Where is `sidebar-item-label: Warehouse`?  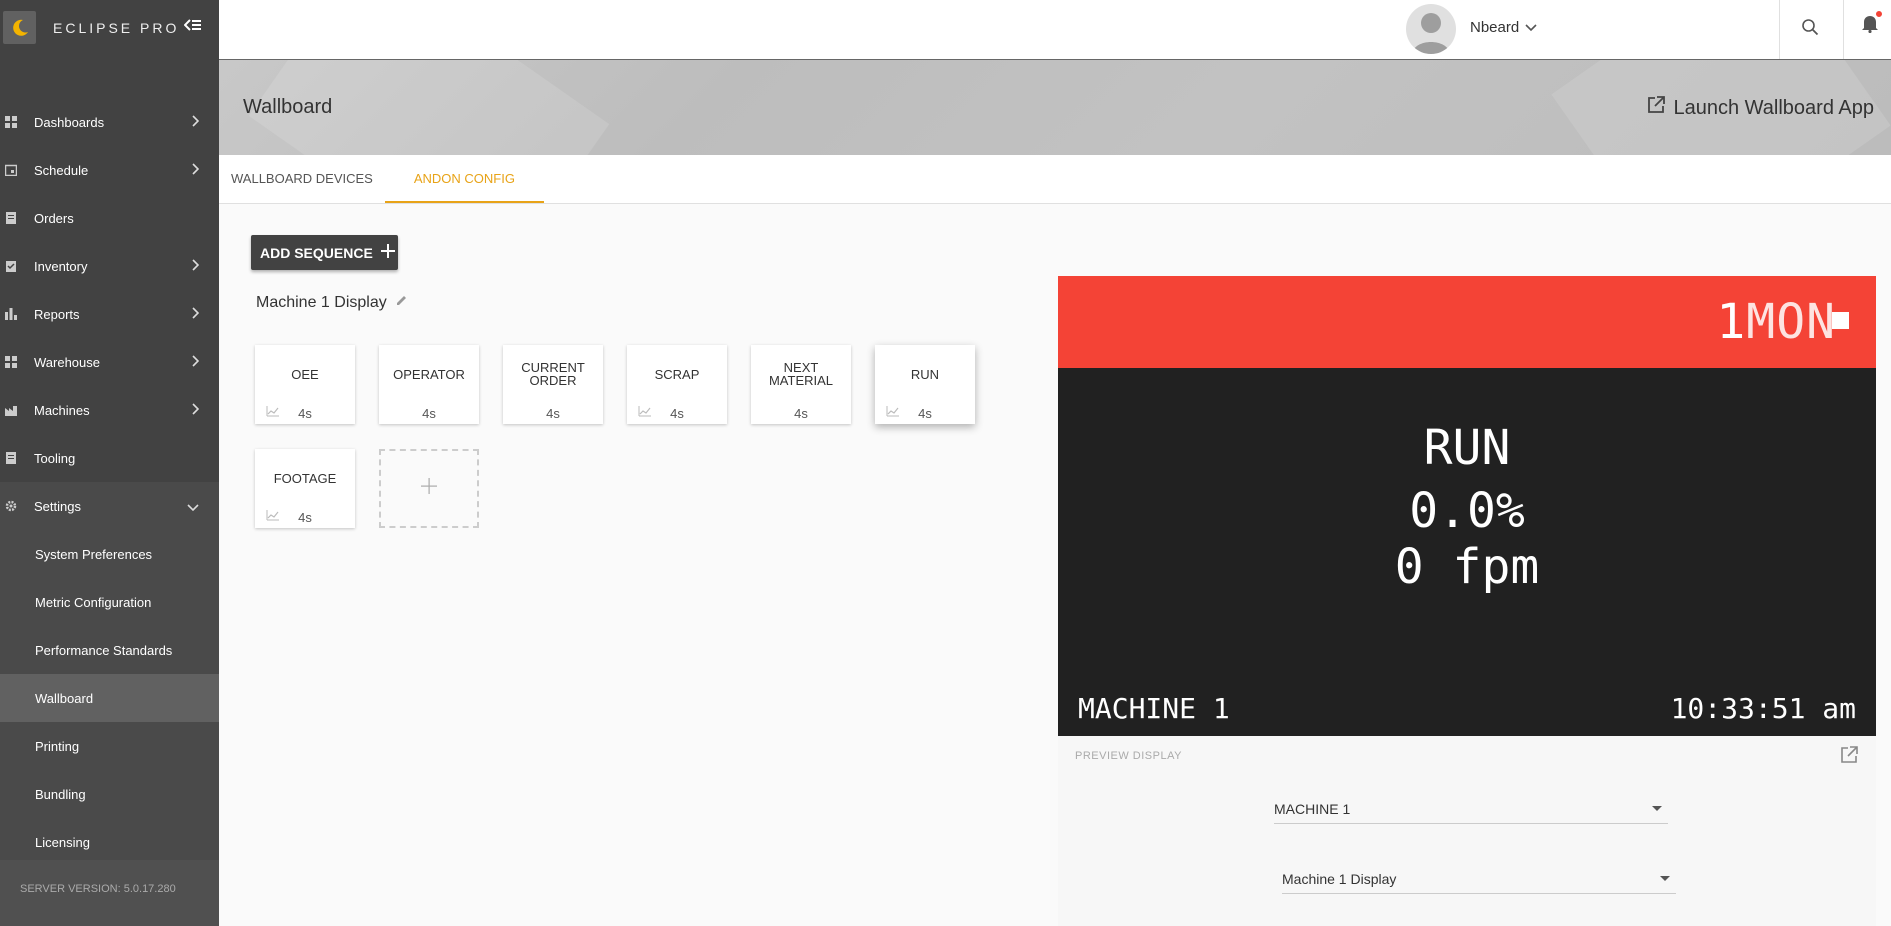
sidebar-item-label: Warehouse is located at coordinates (67, 362).